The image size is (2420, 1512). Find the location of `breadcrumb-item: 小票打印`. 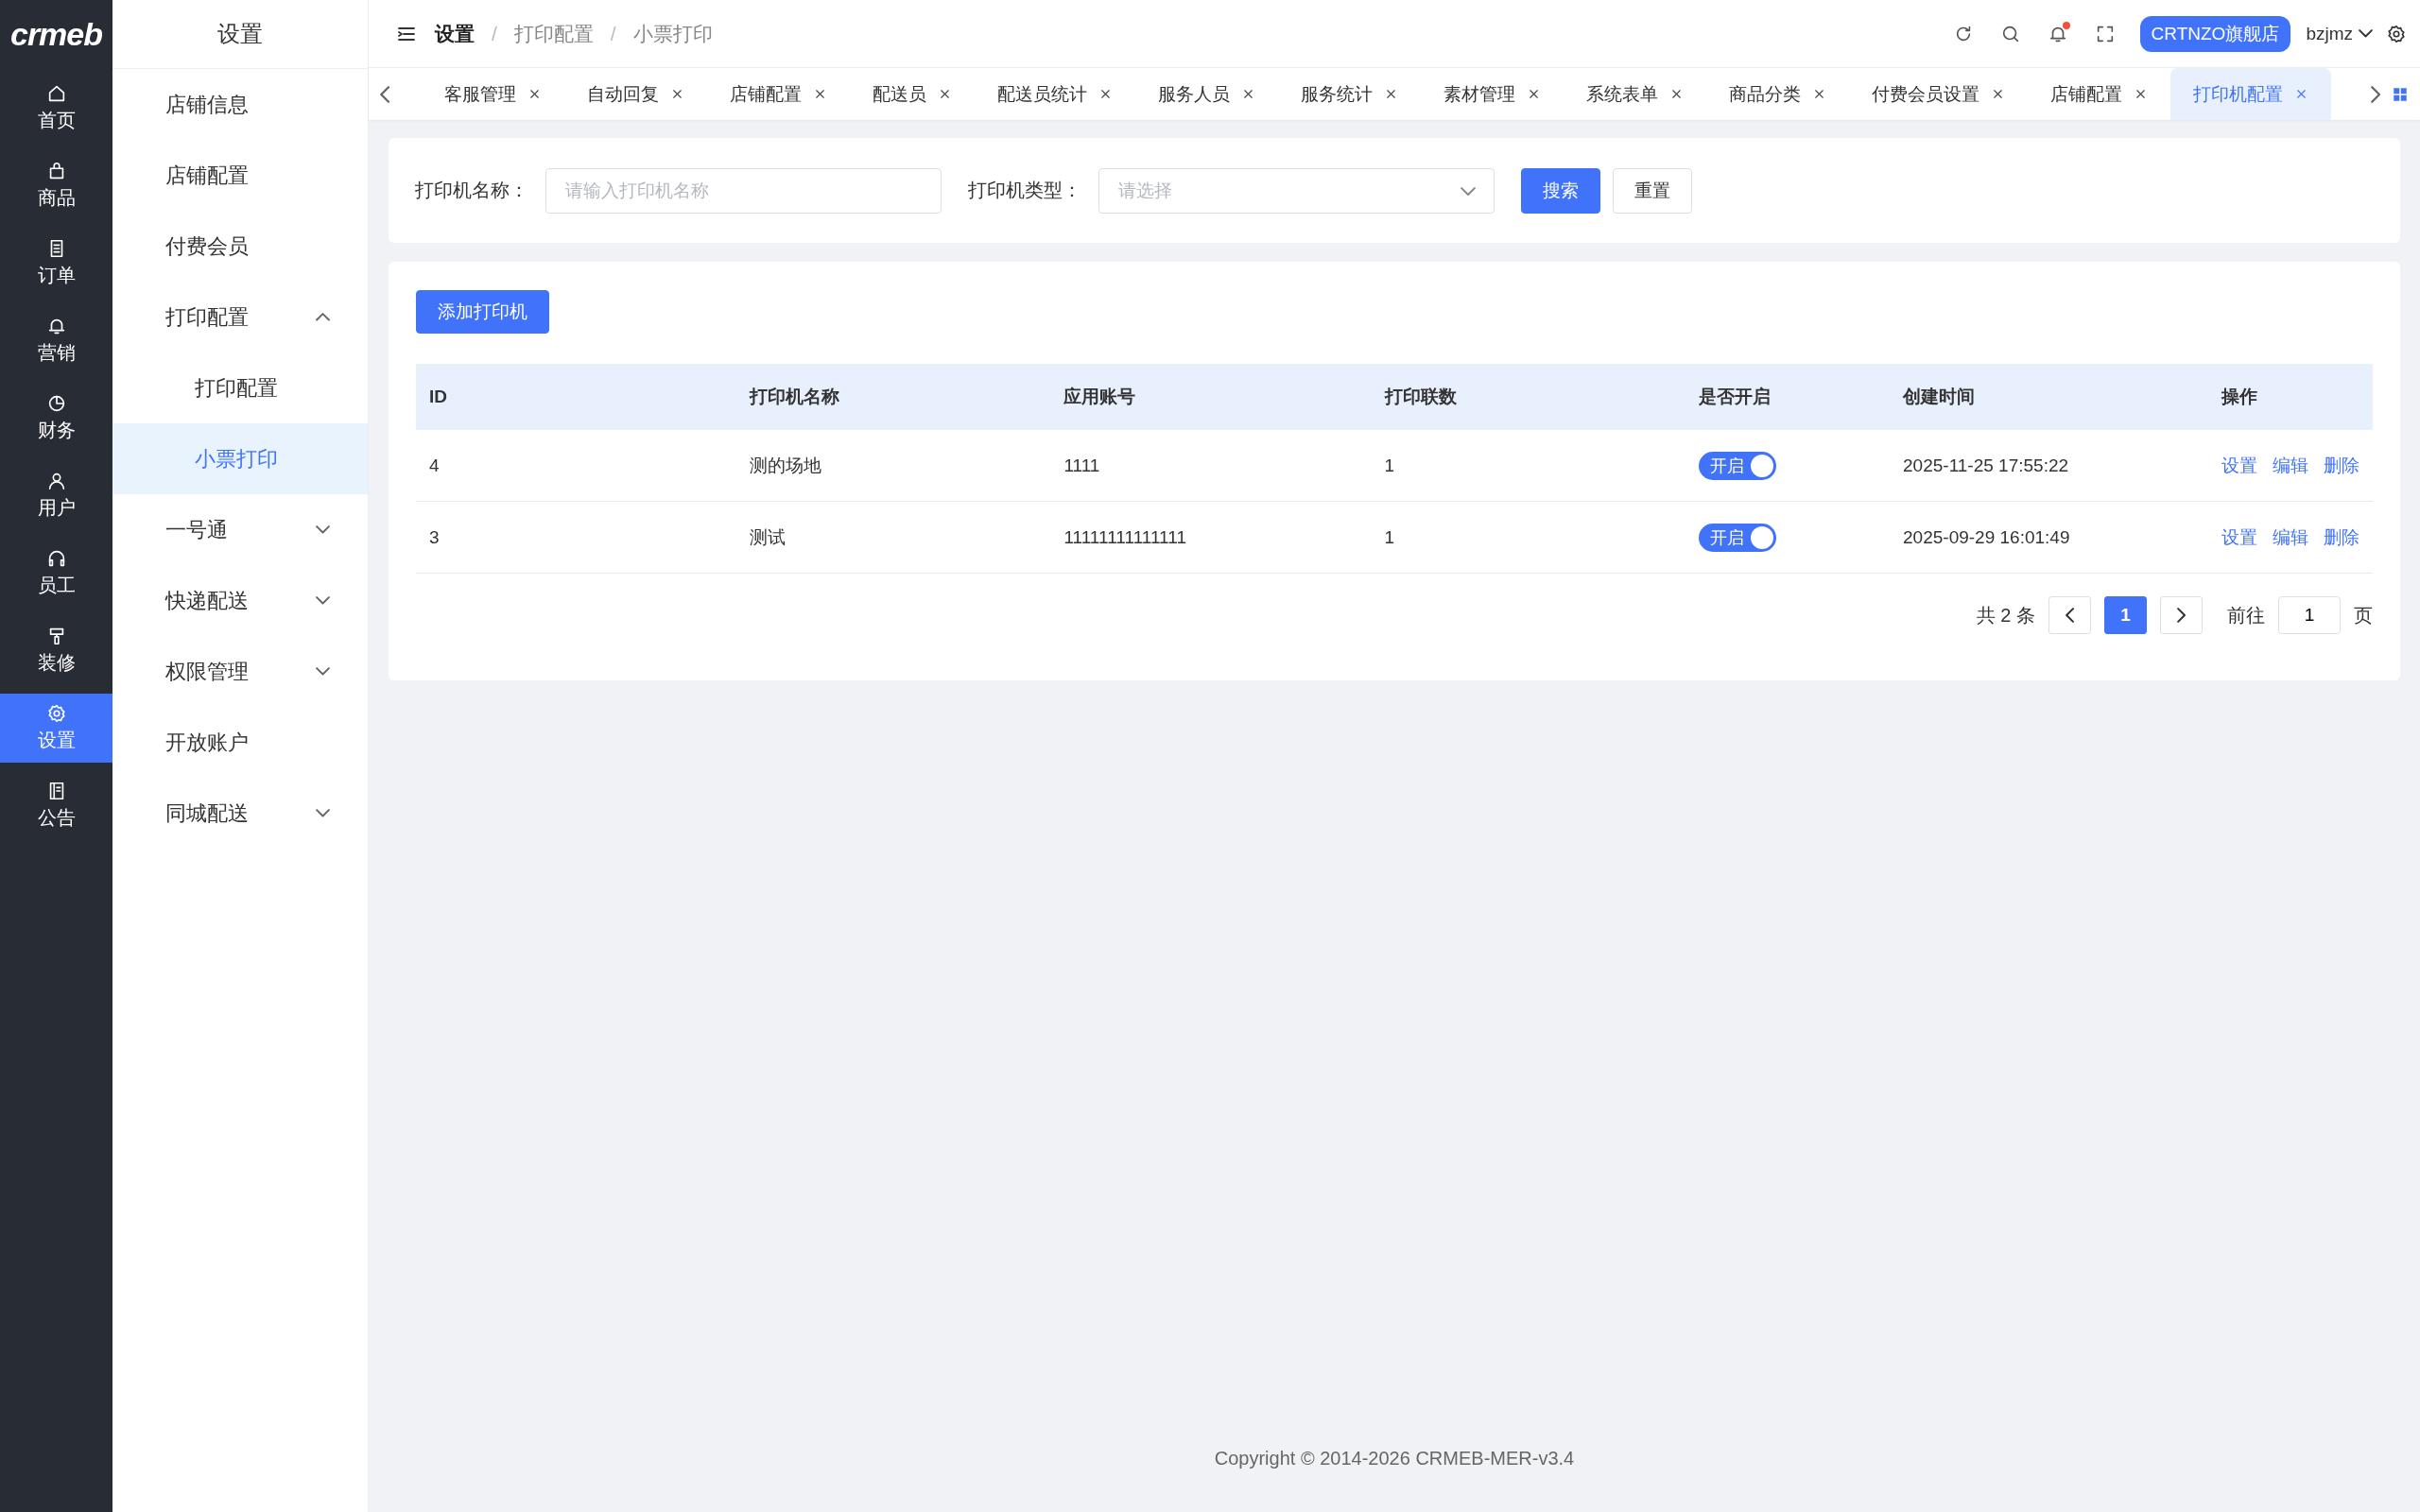

breadcrumb-item: 小票打印 is located at coordinates (672, 33).